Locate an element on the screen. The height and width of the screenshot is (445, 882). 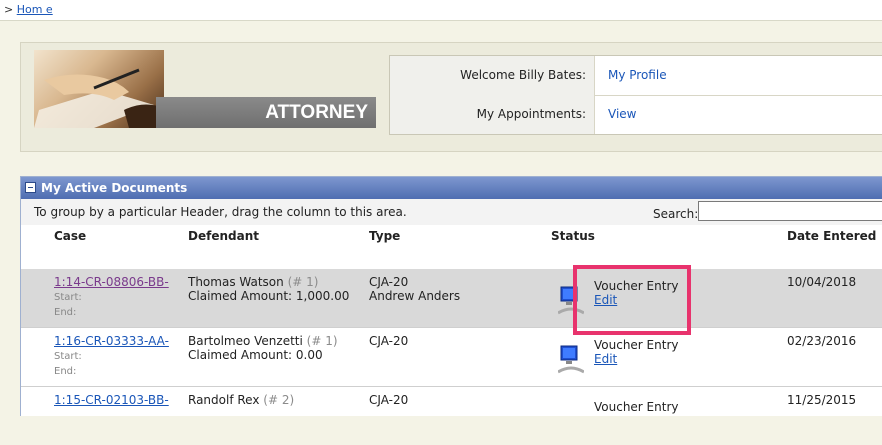
hand-writing-image is located at coordinates (99, 98).